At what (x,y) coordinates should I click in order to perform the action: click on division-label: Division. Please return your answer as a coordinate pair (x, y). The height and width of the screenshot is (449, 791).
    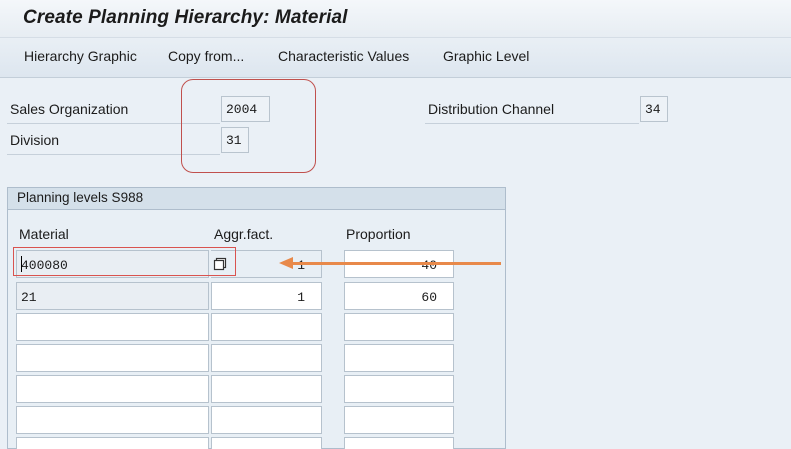
    Looking at the image, I should click on (35, 140).